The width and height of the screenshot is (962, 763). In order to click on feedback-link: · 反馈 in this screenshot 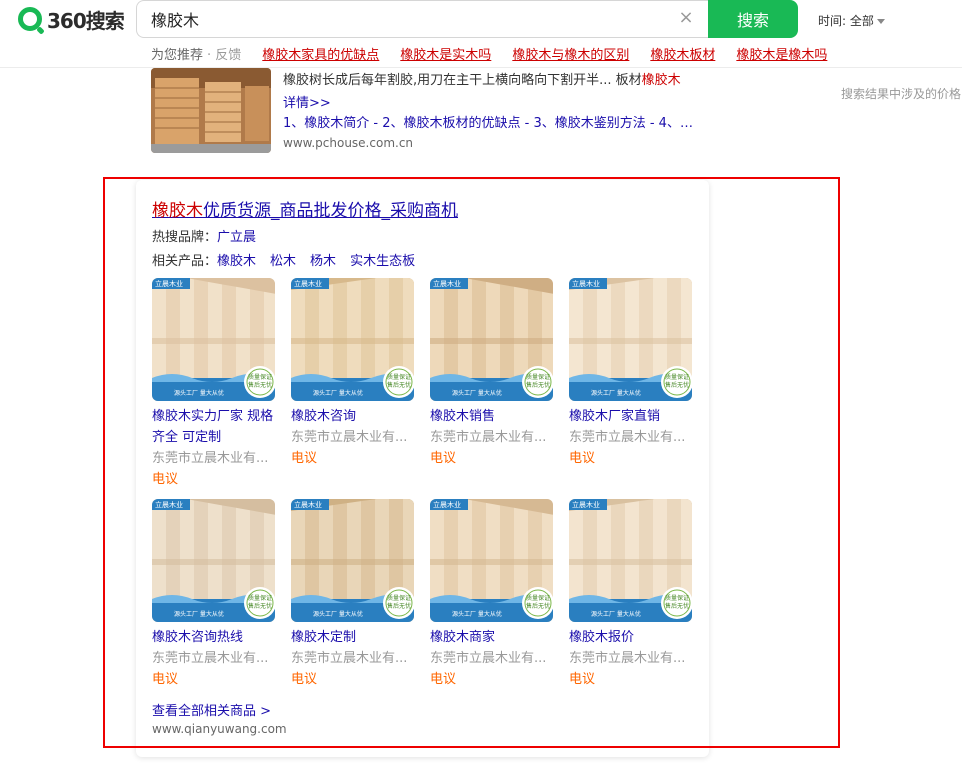, I will do `click(224, 53)`.